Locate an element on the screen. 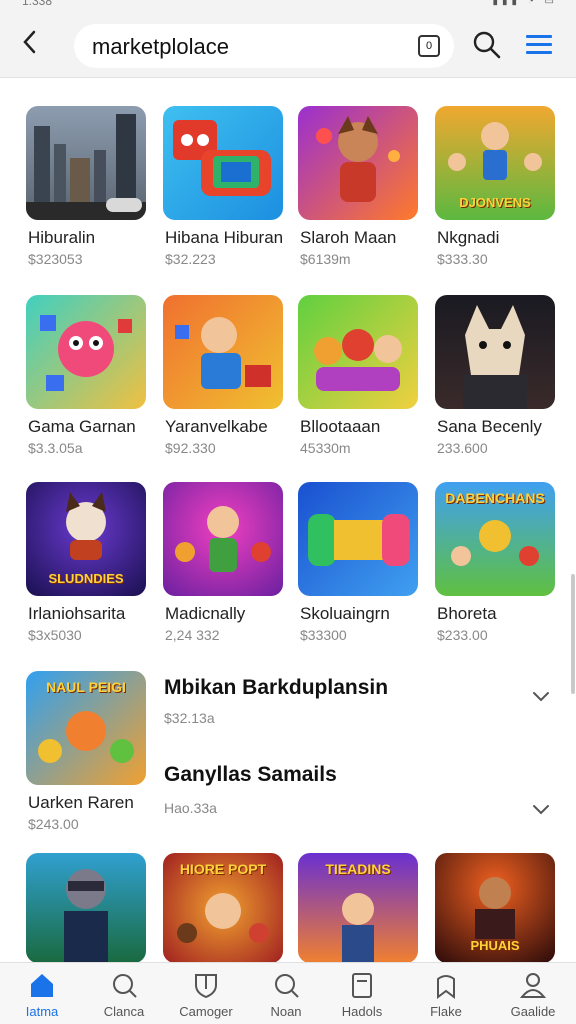 The width and height of the screenshot is (576, 1024). raccoon-agent-art is located at coordinates (86, 916).